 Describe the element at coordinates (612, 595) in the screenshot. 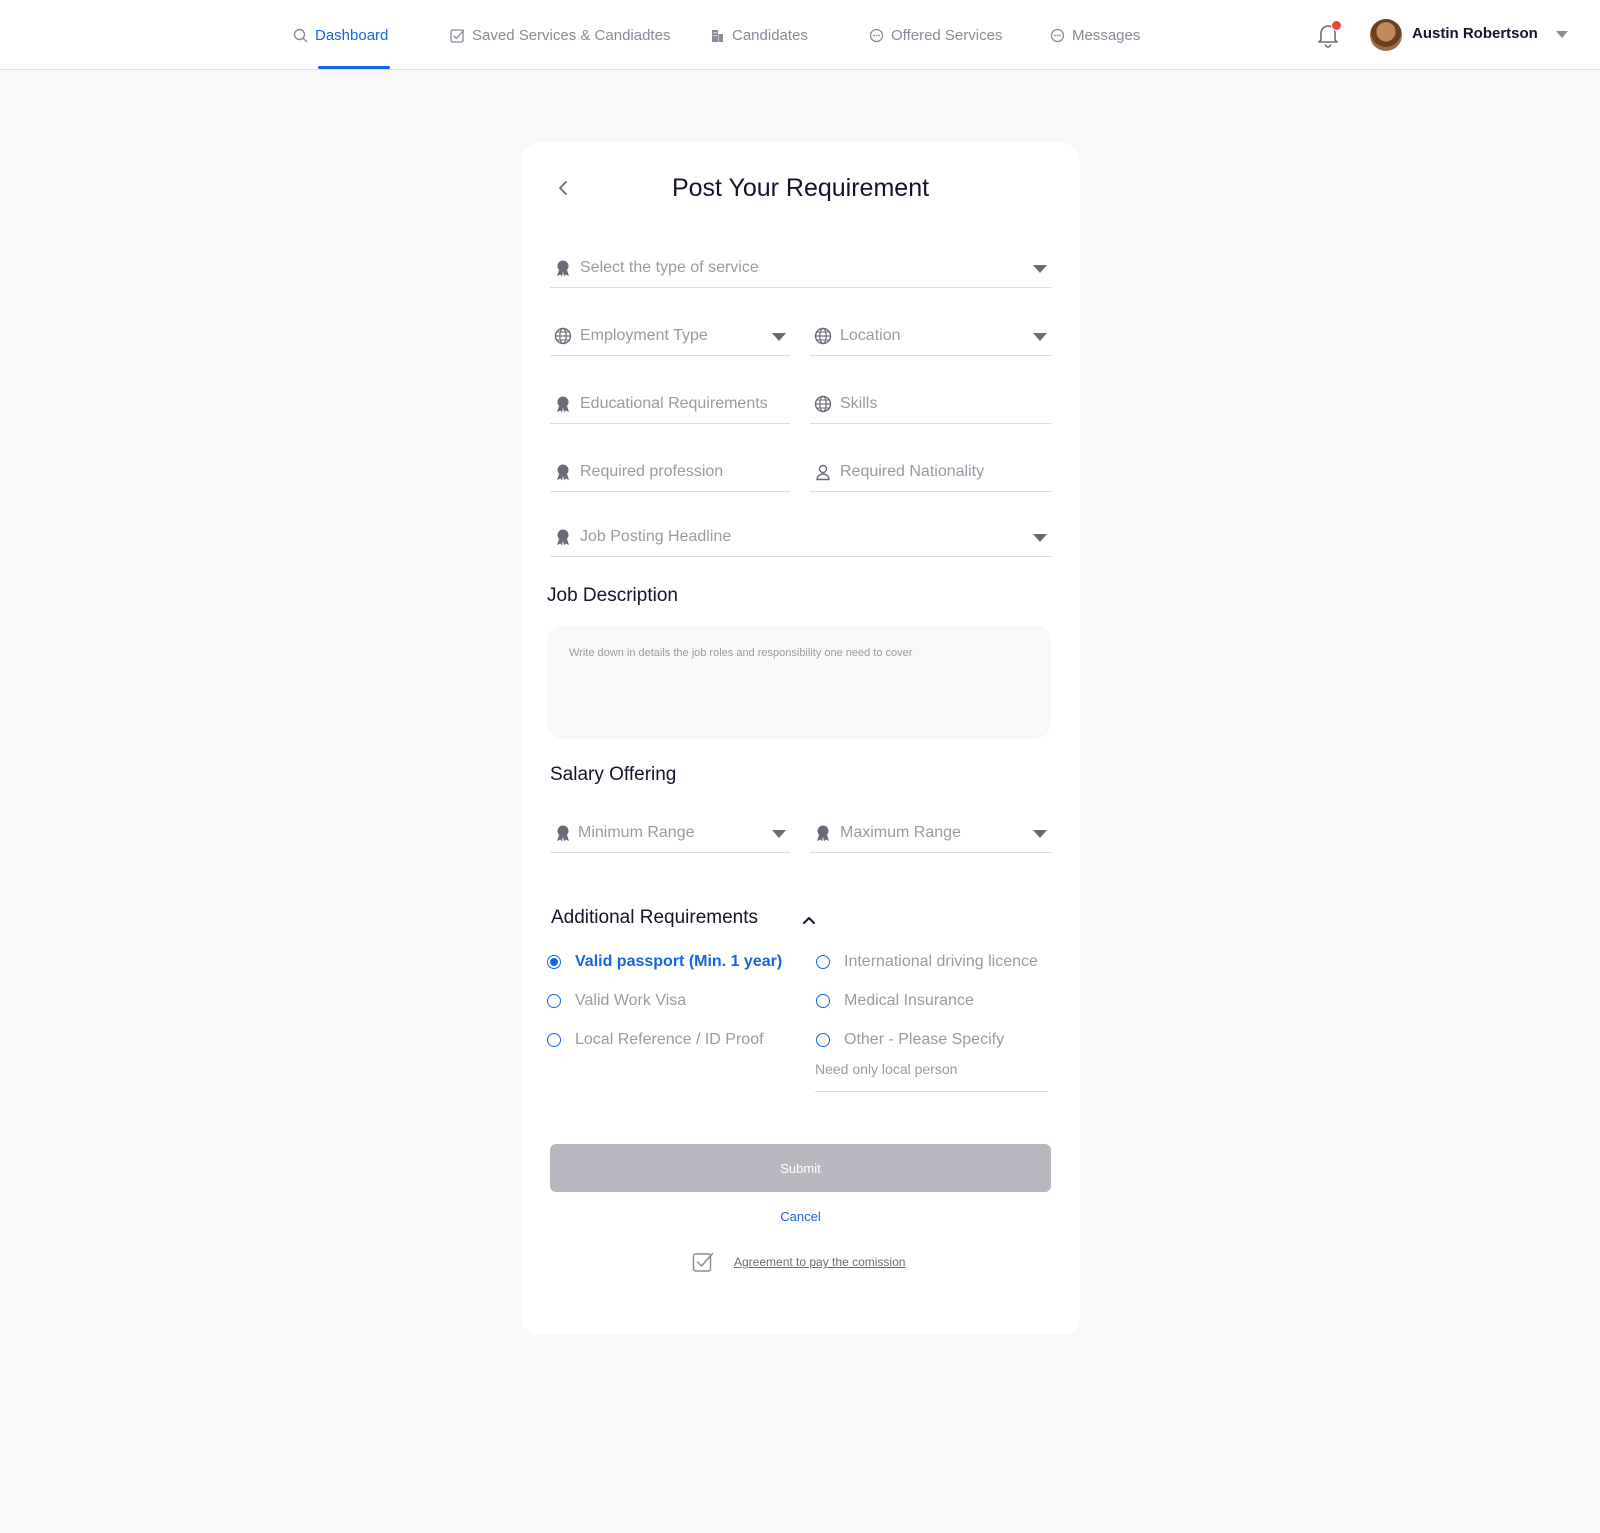

I see `job-description-title: Job Description` at that location.